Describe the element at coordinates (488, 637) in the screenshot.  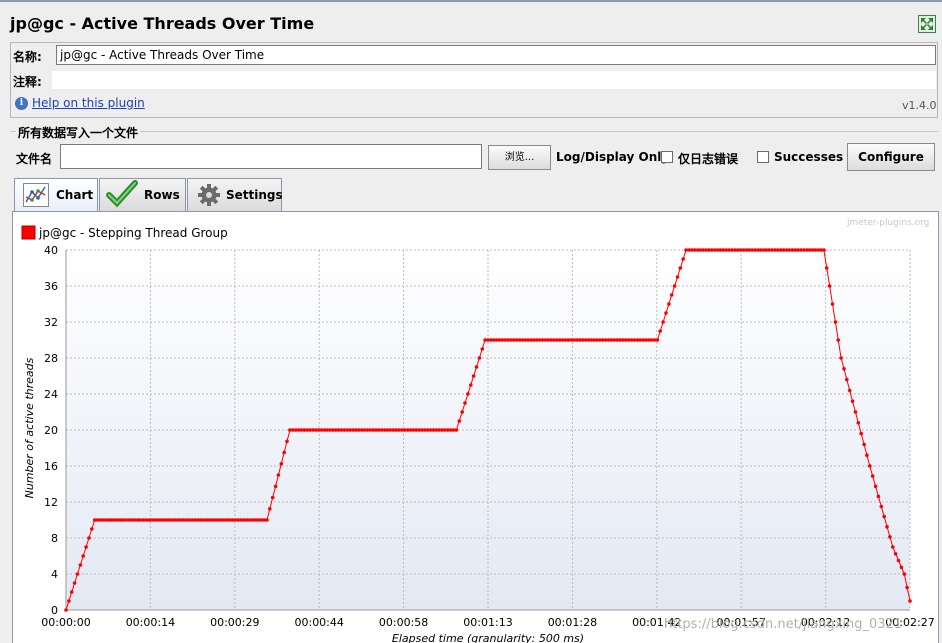
I see `x-axis-label: Elapsed time (granularity: 500 ms)` at that location.